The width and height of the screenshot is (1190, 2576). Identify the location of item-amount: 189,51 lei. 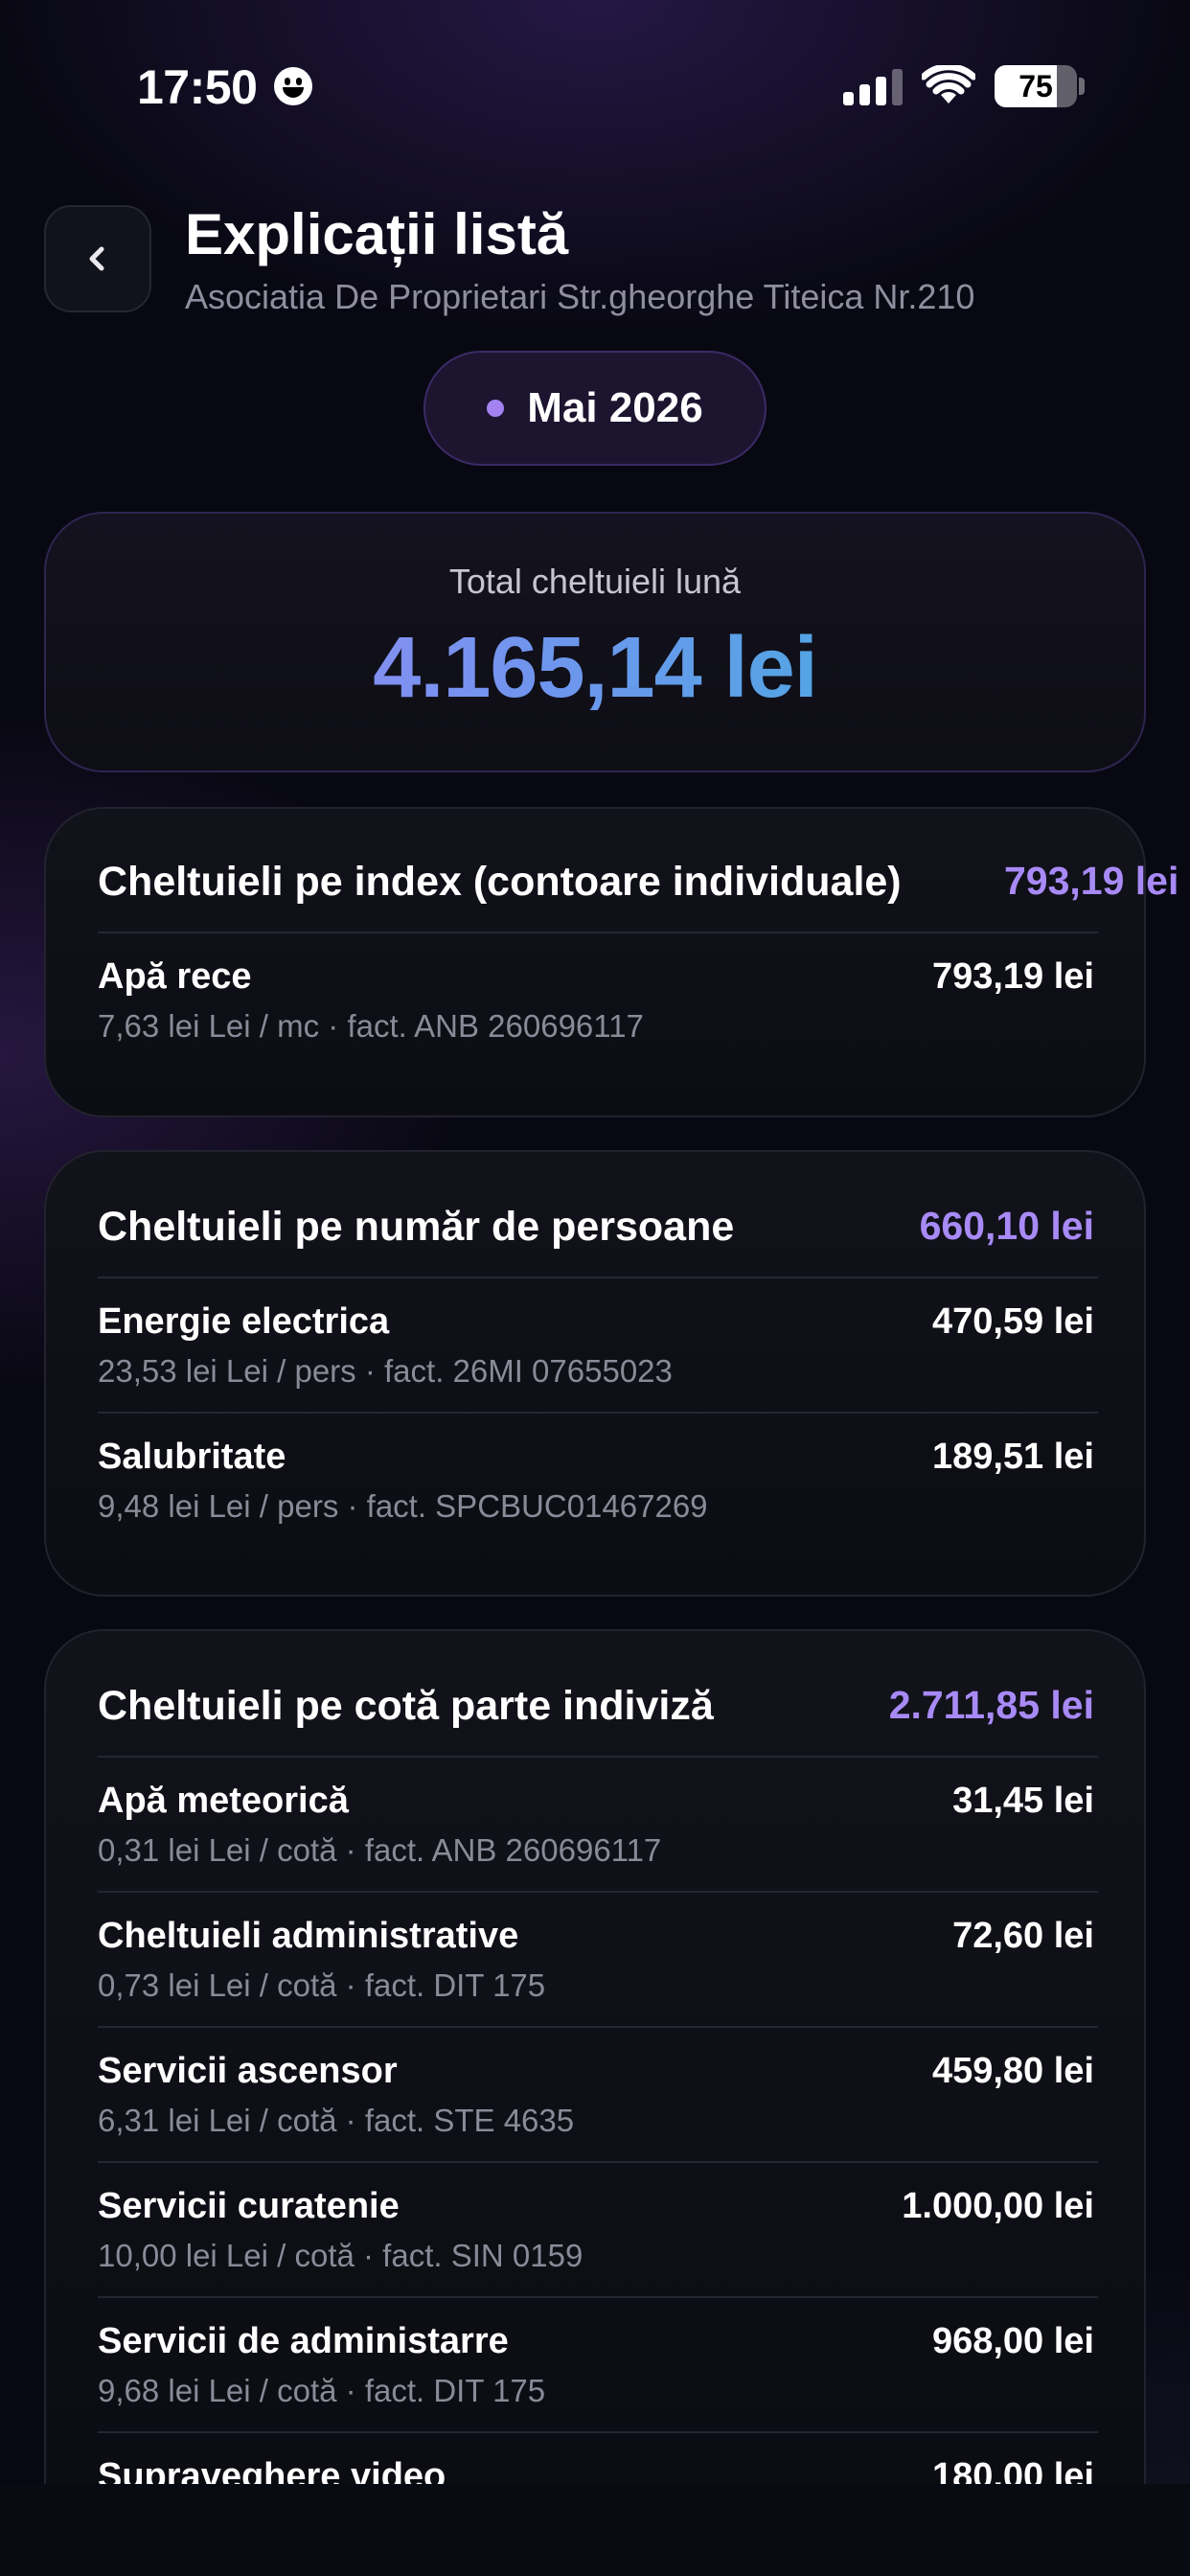
(1013, 1457).